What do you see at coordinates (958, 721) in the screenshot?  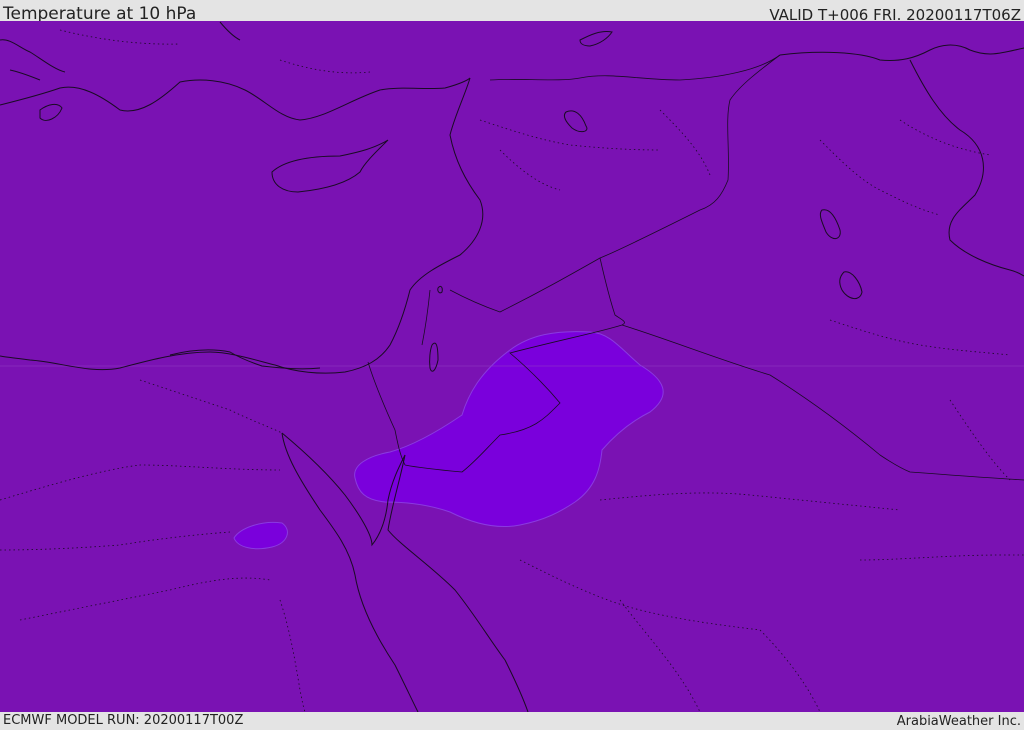 I see `credit-label: ArabiaWeather Inc.` at bounding box center [958, 721].